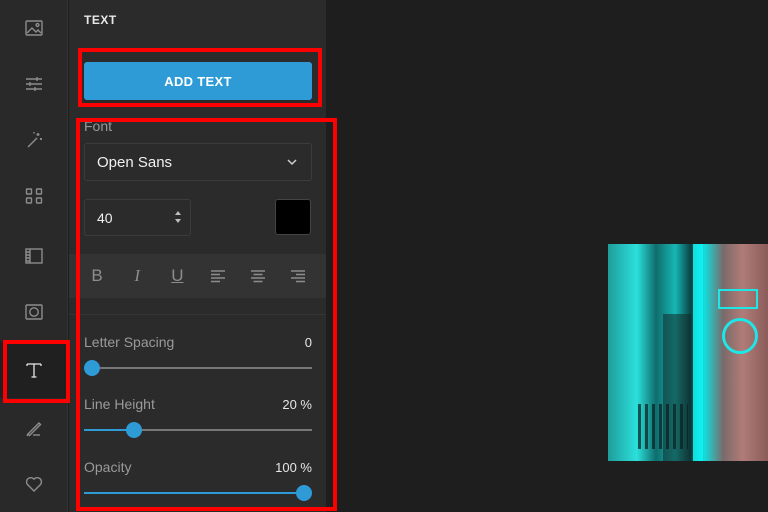 The image size is (768, 512). I want to click on rail-item-frames, so click(34, 256).